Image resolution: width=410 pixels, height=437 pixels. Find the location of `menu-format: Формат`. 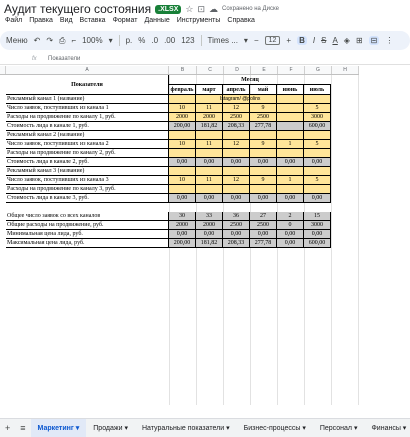

menu-format: Формат is located at coordinates (125, 23).